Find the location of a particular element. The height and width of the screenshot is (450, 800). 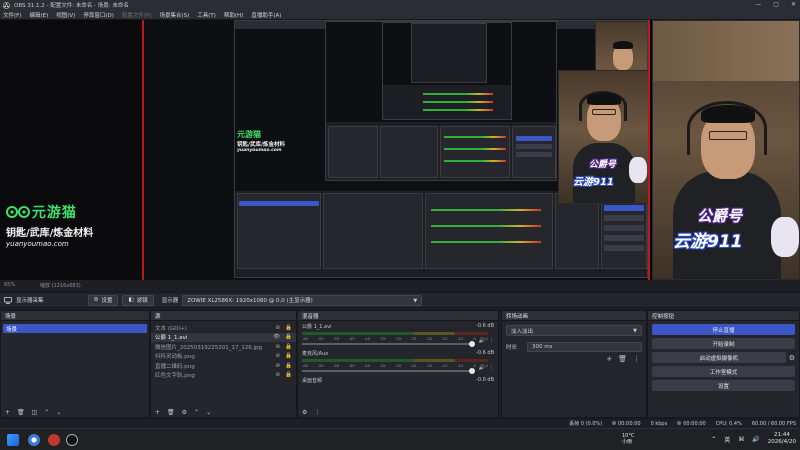

menu-docks: 停靠窗口(D) is located at coordinates (98, 15).